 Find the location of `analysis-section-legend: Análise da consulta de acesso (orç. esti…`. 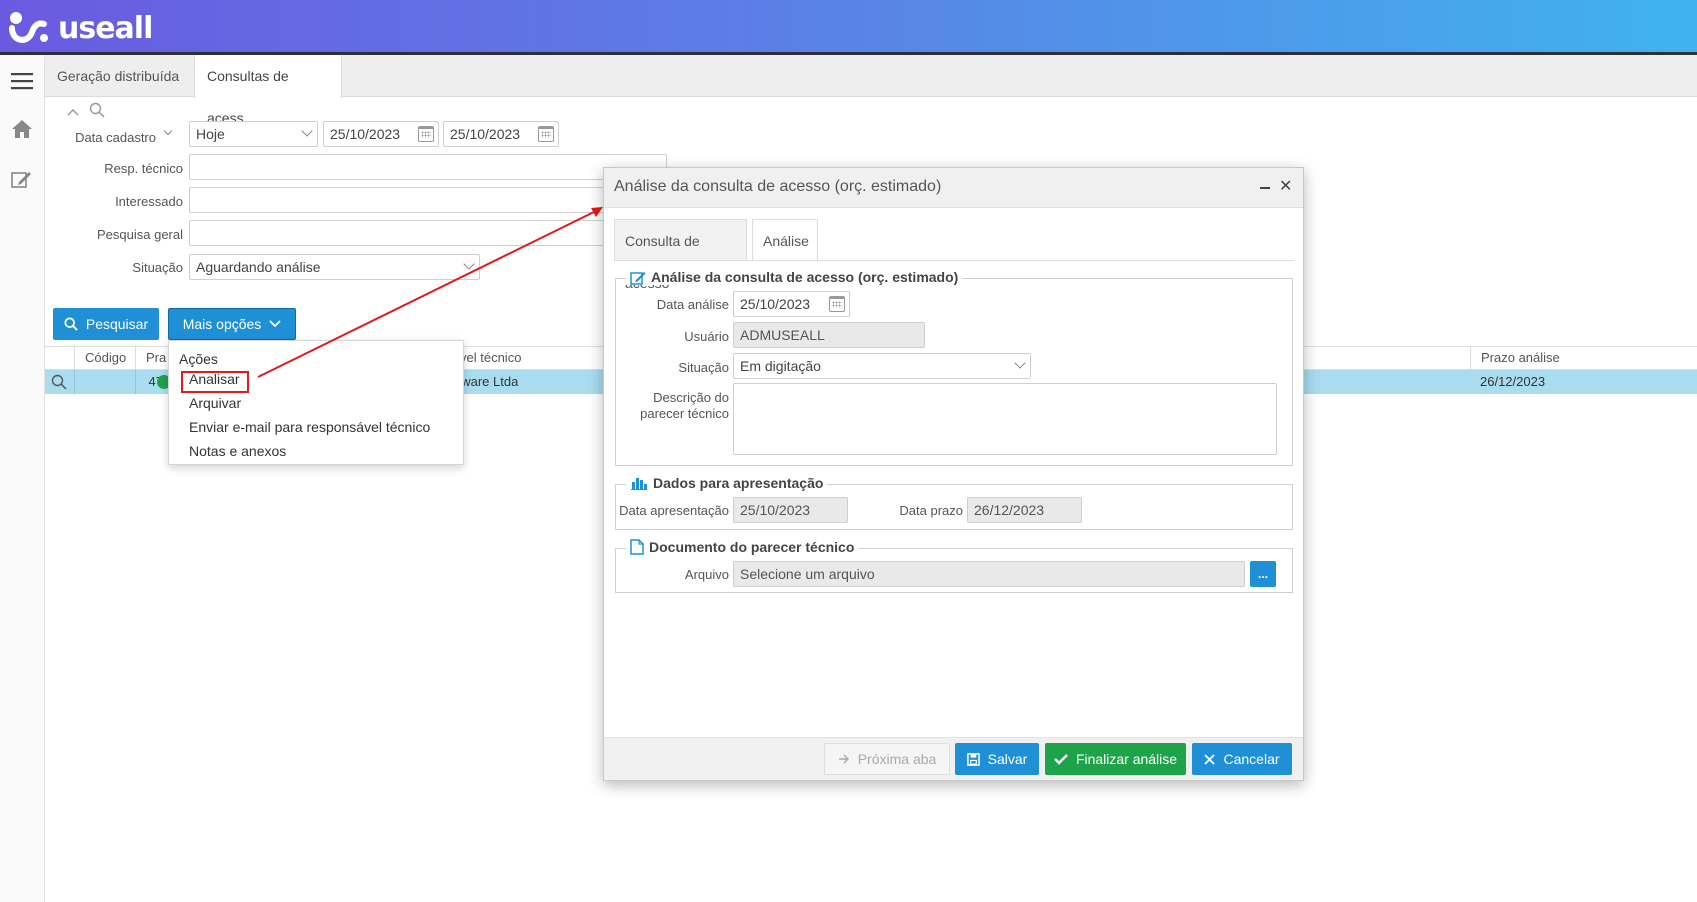

analysis-section-legend: Análise da consulta de acesso (orç. esti… is located at coordinates (794, 277).